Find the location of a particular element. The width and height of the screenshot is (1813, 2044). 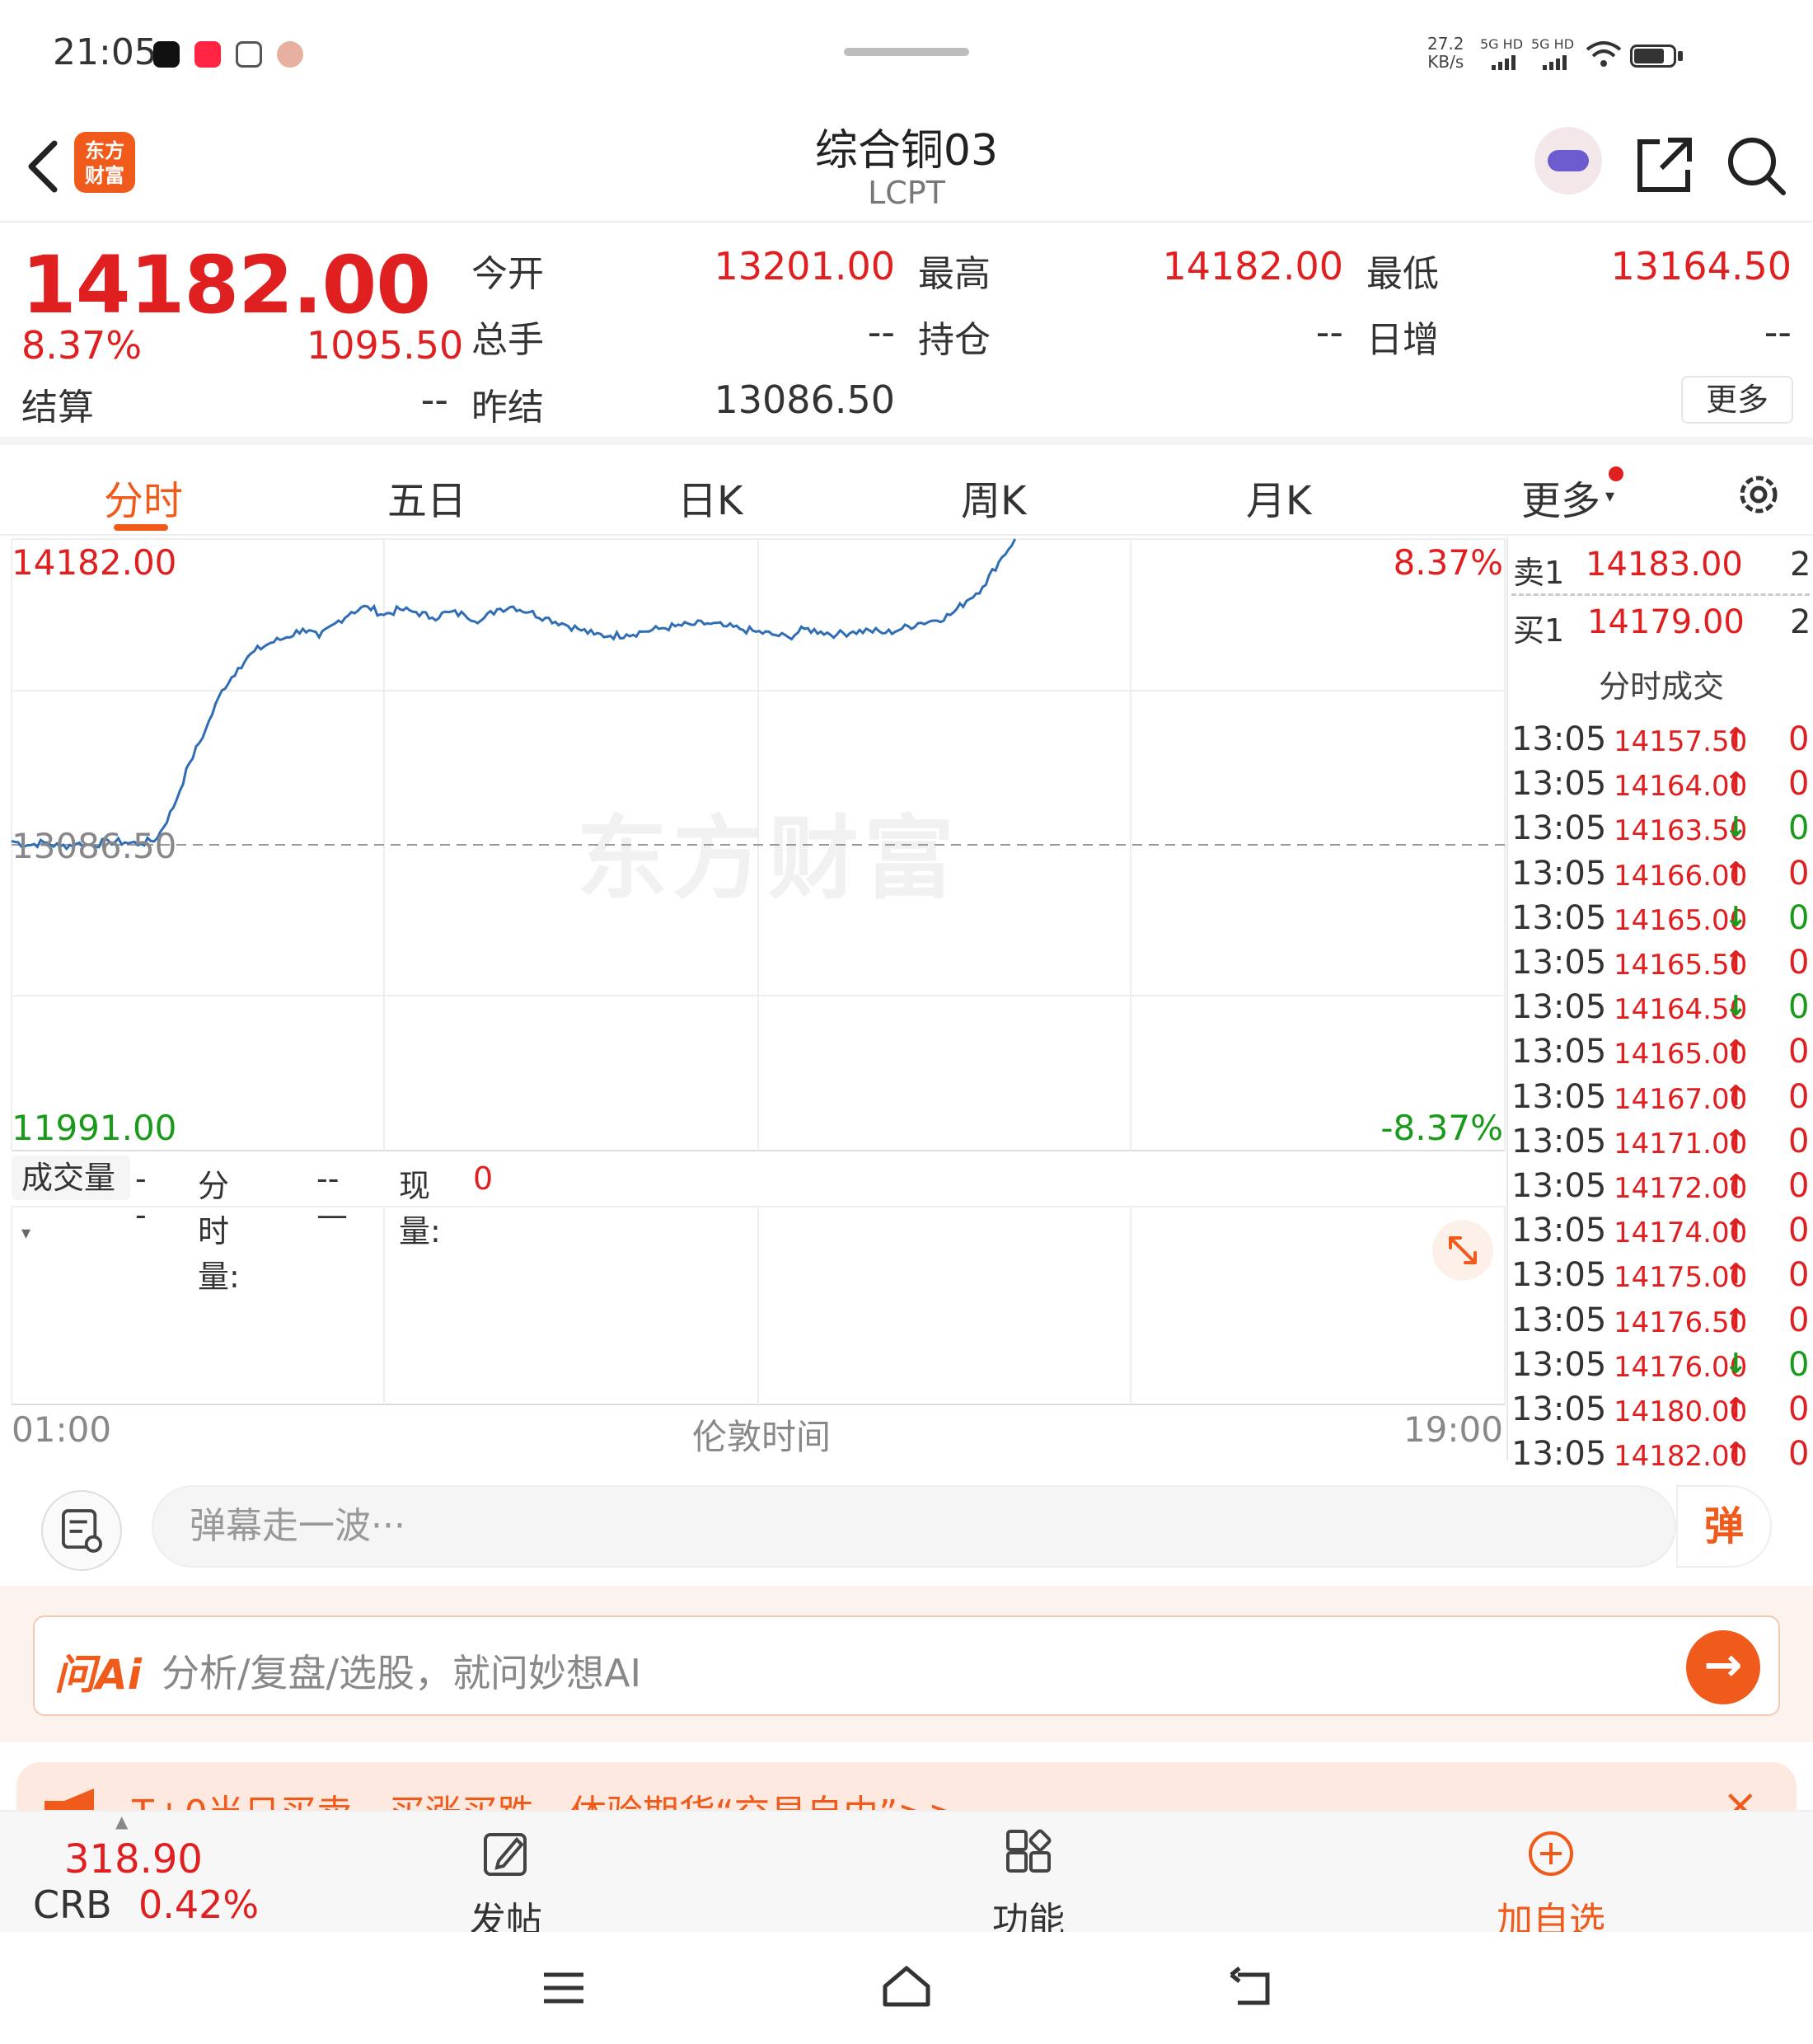

menu-icon is located at coordinates (564, 1988).